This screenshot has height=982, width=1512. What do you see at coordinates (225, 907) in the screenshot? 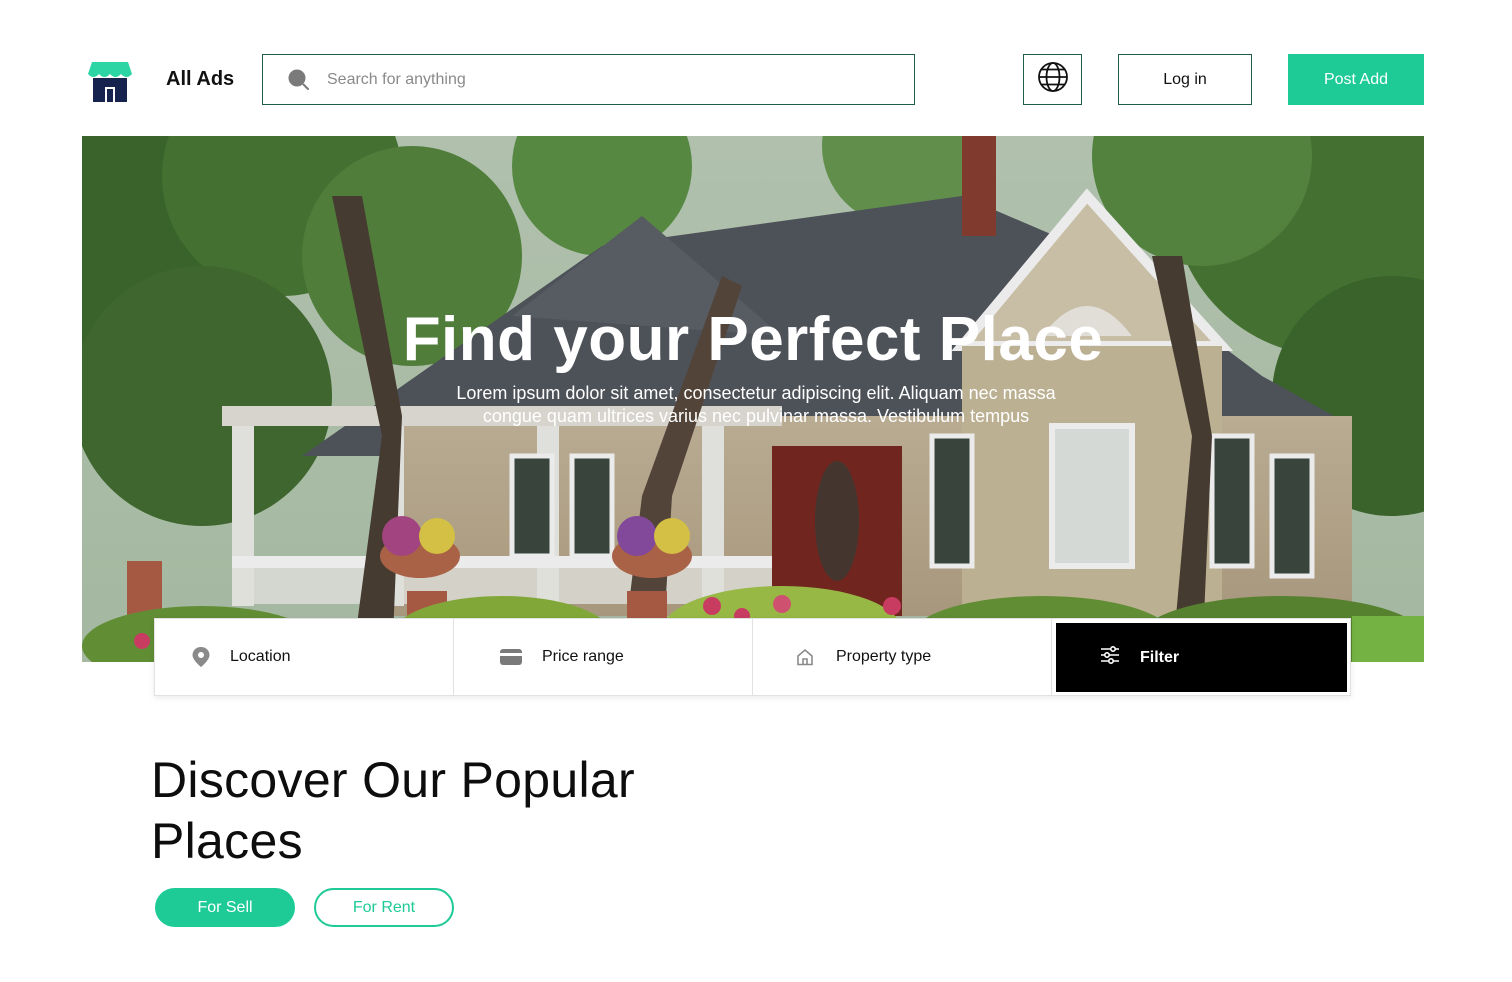
I see `tab-for-sell: For Sell` at bounding box center [225, 907].